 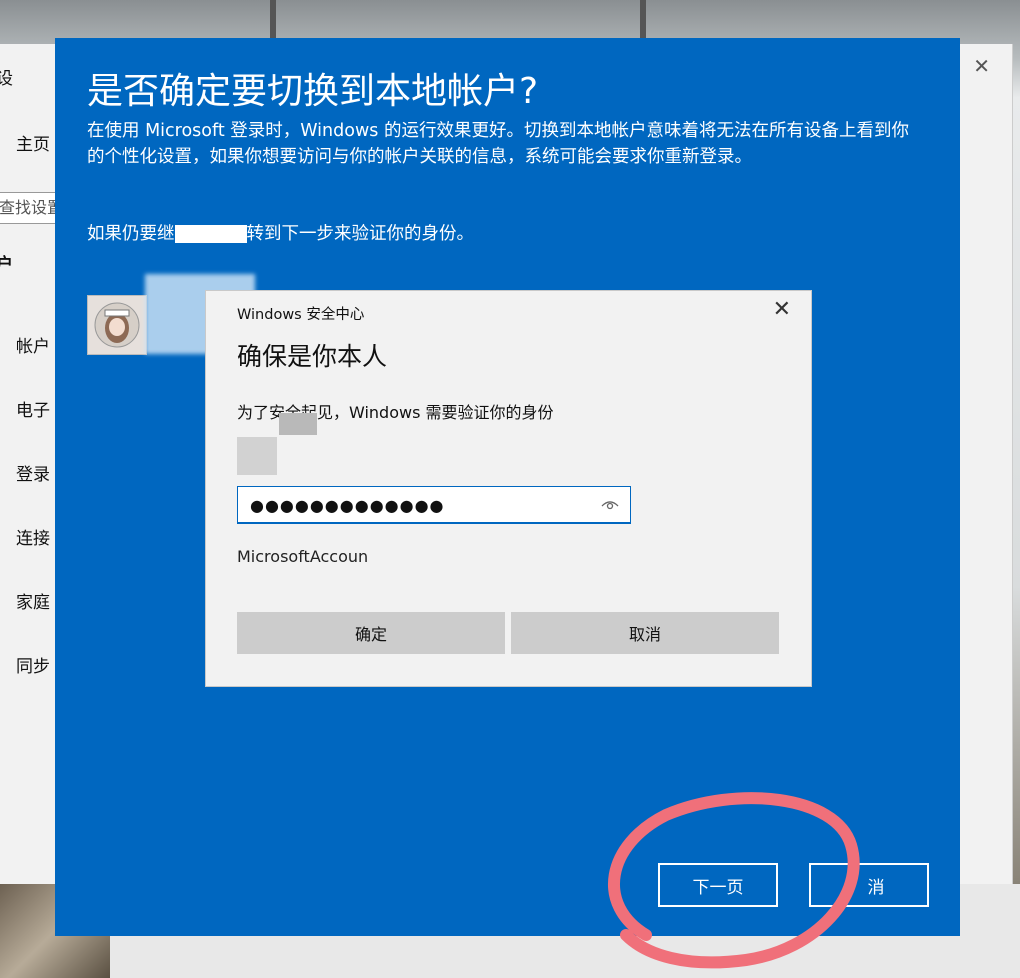 What do you see at coordinates (6, 265) in the screenshot?
I see `section-heading-accounts: 户` at bounding box center [6, 265].